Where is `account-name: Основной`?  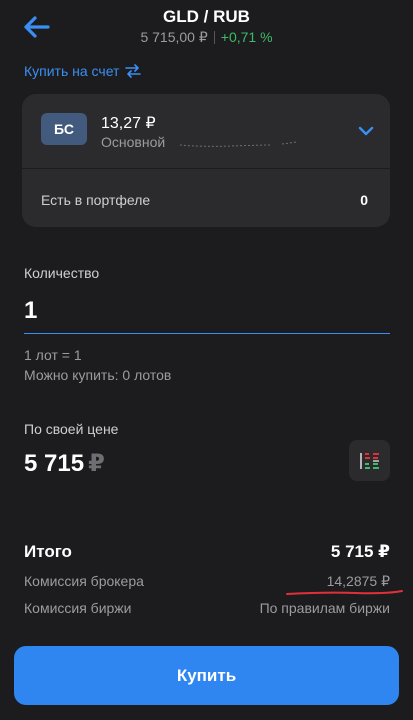 account-name: Основной is located at coordinates (133, 142).